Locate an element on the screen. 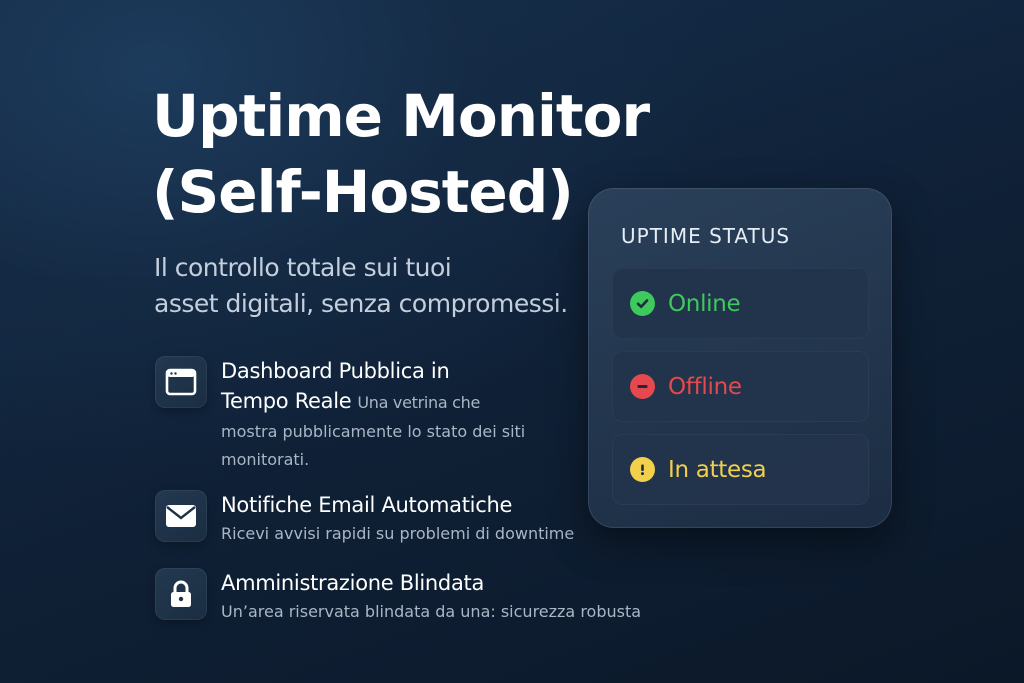  feature-desc-line-2: mostra pubblicamente lo stato dei siti is located at coordinates (373, 431).